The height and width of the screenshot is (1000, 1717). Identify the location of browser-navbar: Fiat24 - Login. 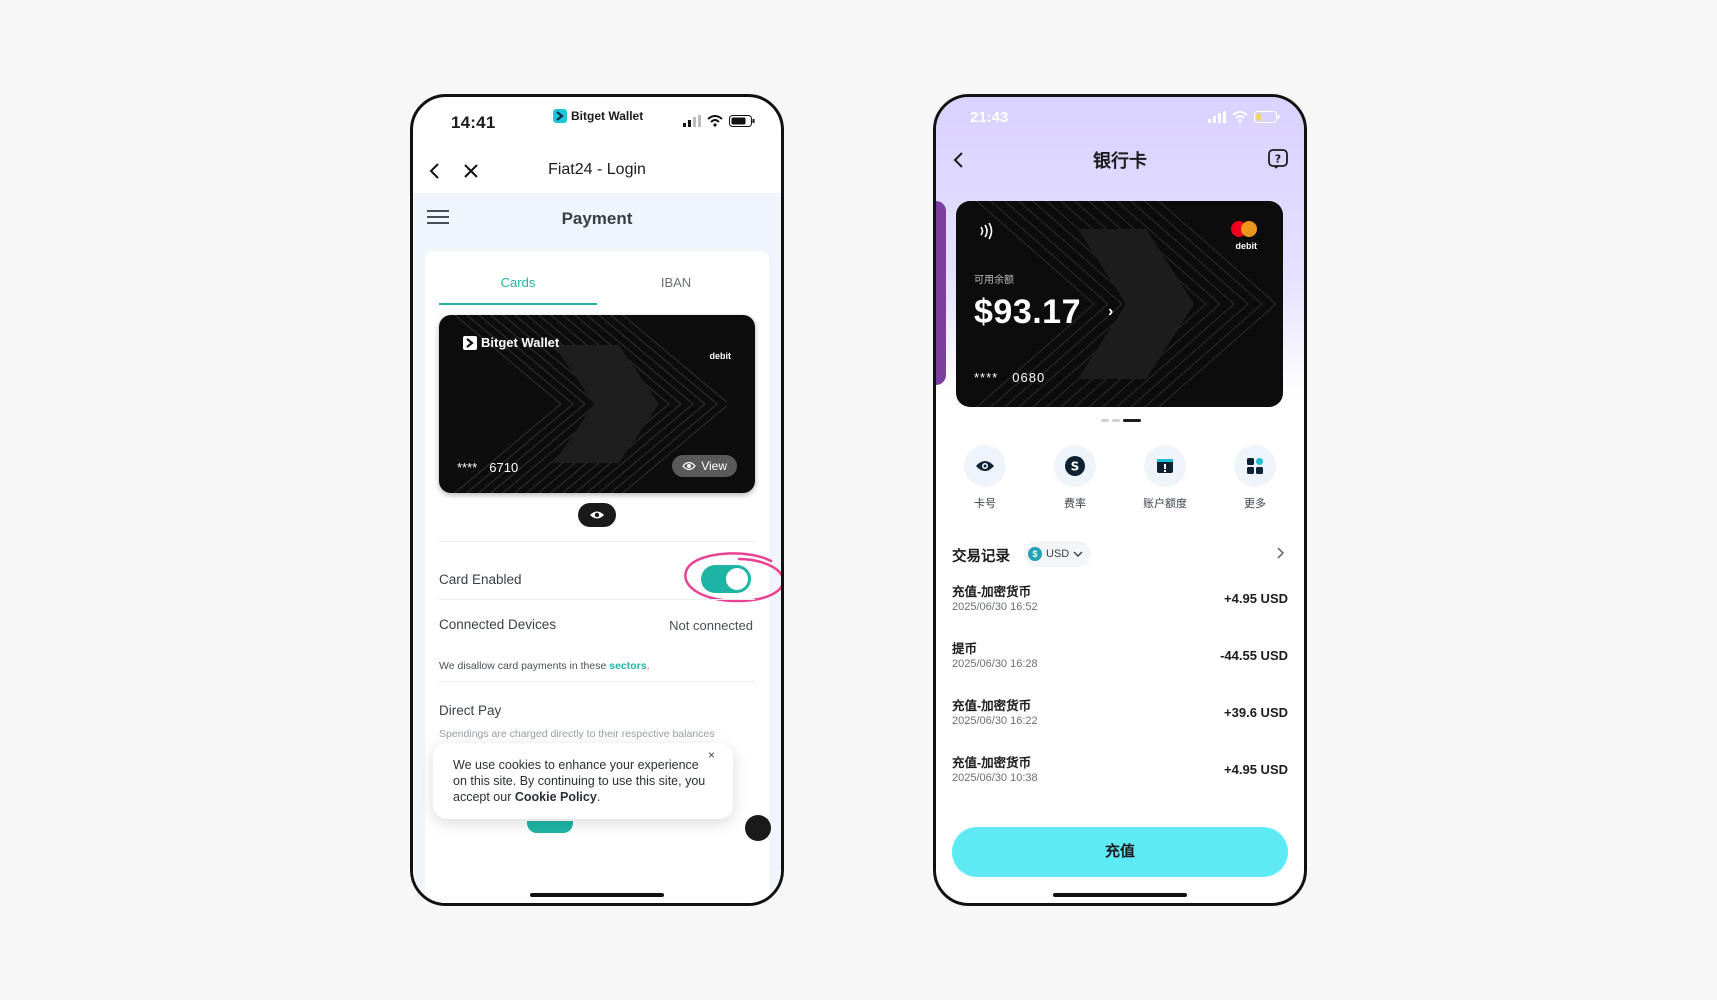
(597, 171).